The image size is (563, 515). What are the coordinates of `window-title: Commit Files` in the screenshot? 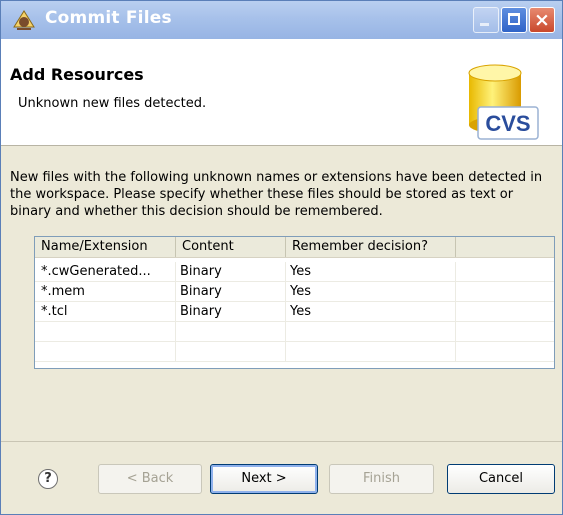 It's located at (108, 18).